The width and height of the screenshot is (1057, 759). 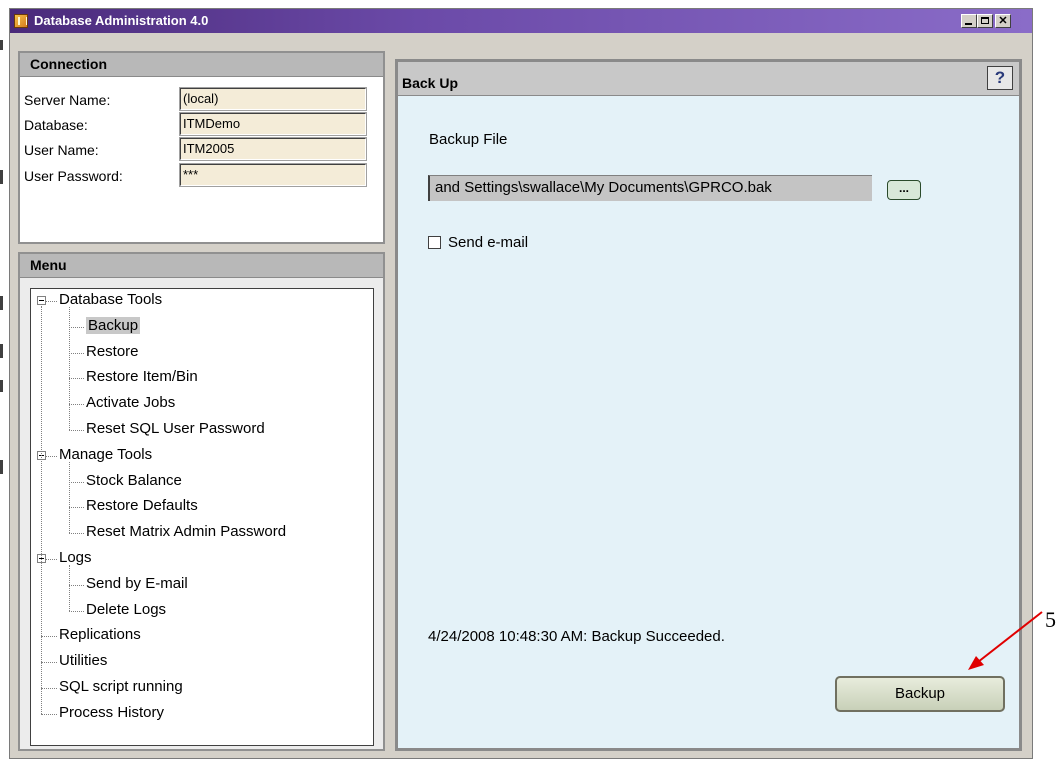 What do you see at coordinates (1005, 640) in the screenshot?
I see `annotation-arrow` at bounding box center [1005, 640].